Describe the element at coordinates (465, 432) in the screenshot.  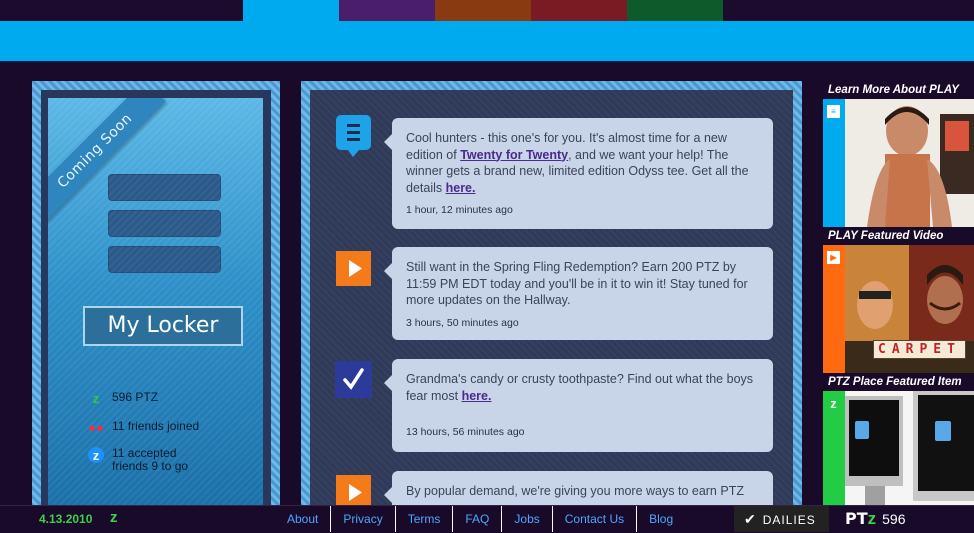
I see `timestamp: 13 hours, 56 minutes ago` at that location.